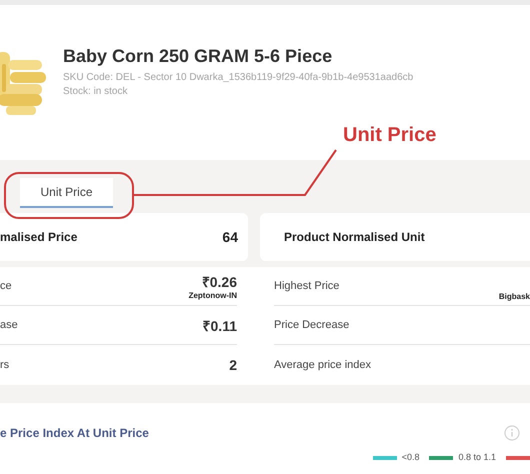 The width and height of the screenshot is (530, 474). What do you see at coordinates (74, 433) in the screenshot?
I see `section-title: e Price Index At Unit Price` at bounding box center [74, 433].